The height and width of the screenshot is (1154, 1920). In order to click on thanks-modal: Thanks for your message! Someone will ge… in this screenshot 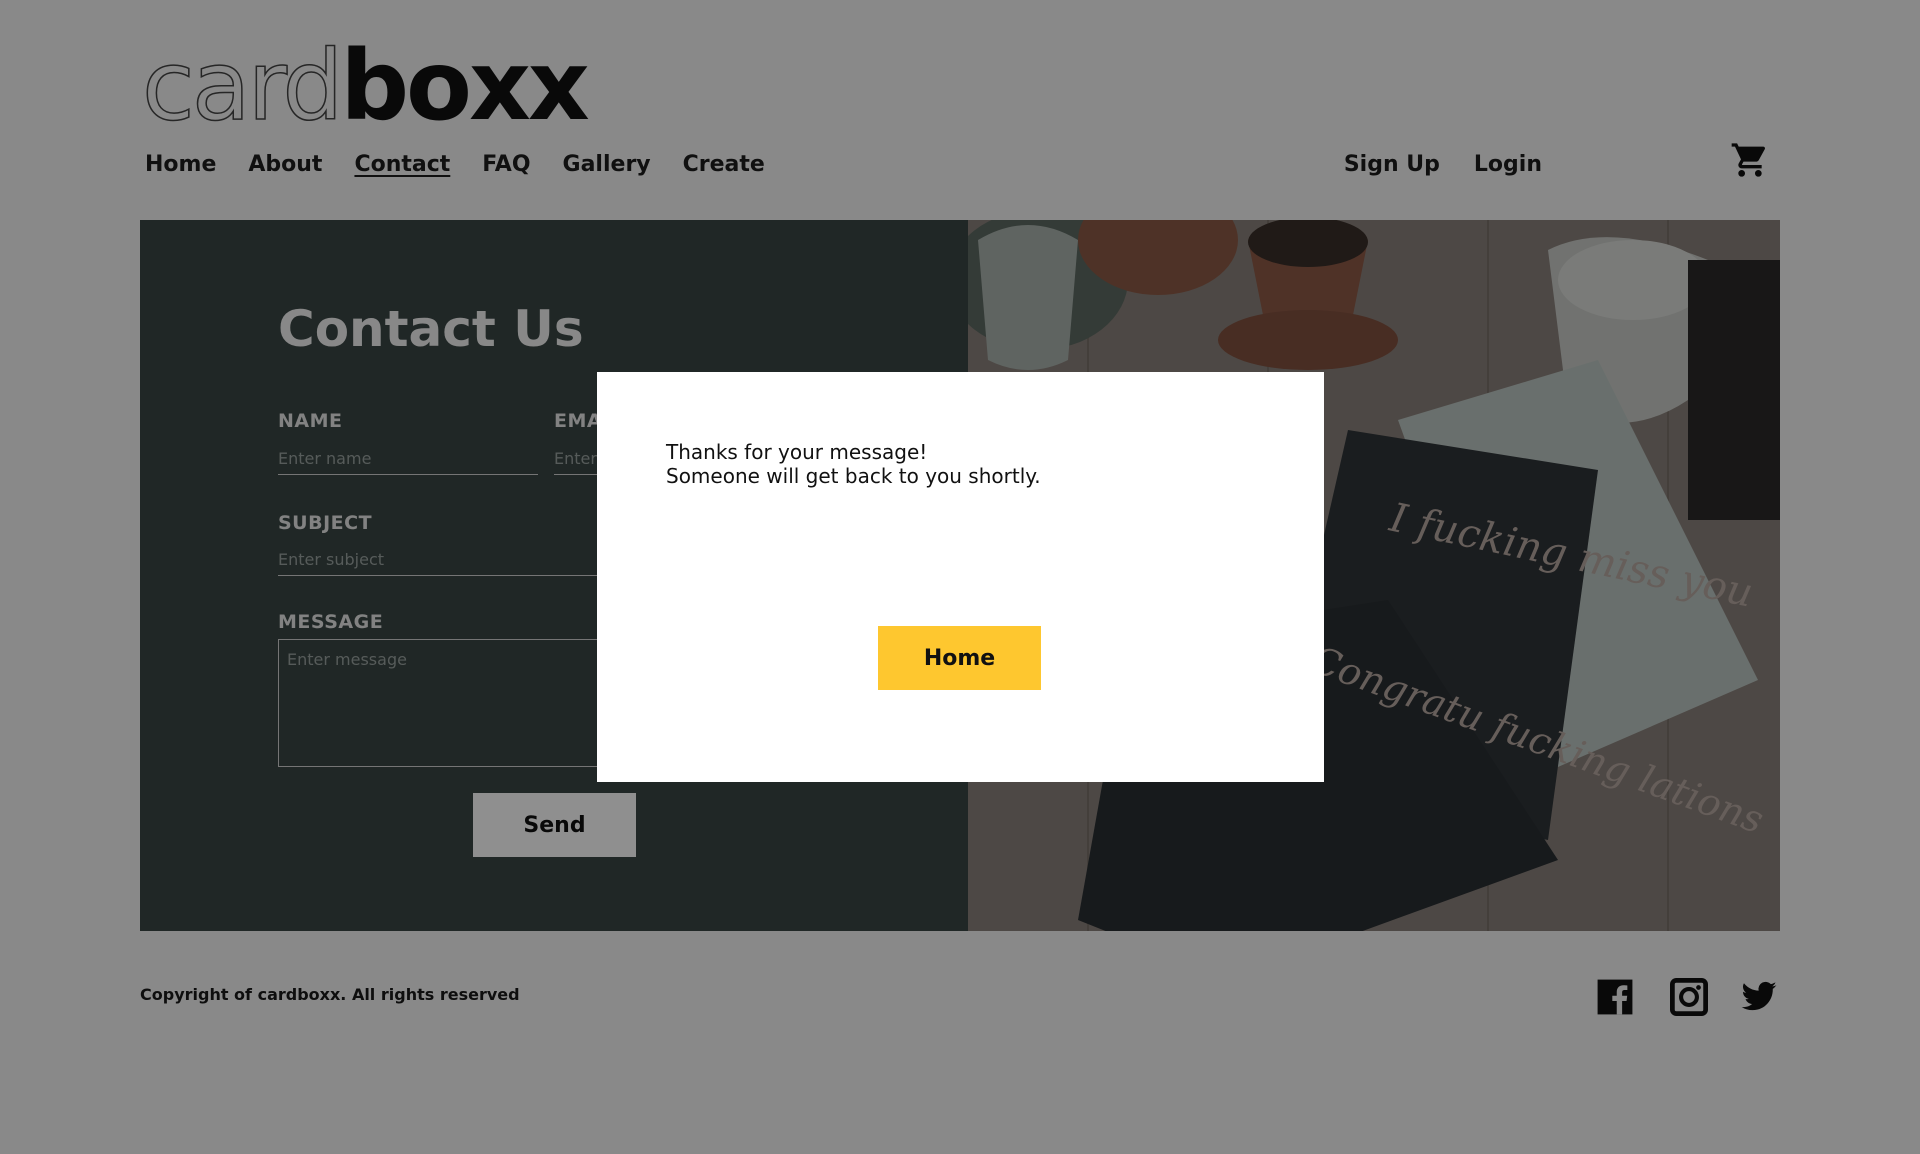, I will do `click(960, 577)`.